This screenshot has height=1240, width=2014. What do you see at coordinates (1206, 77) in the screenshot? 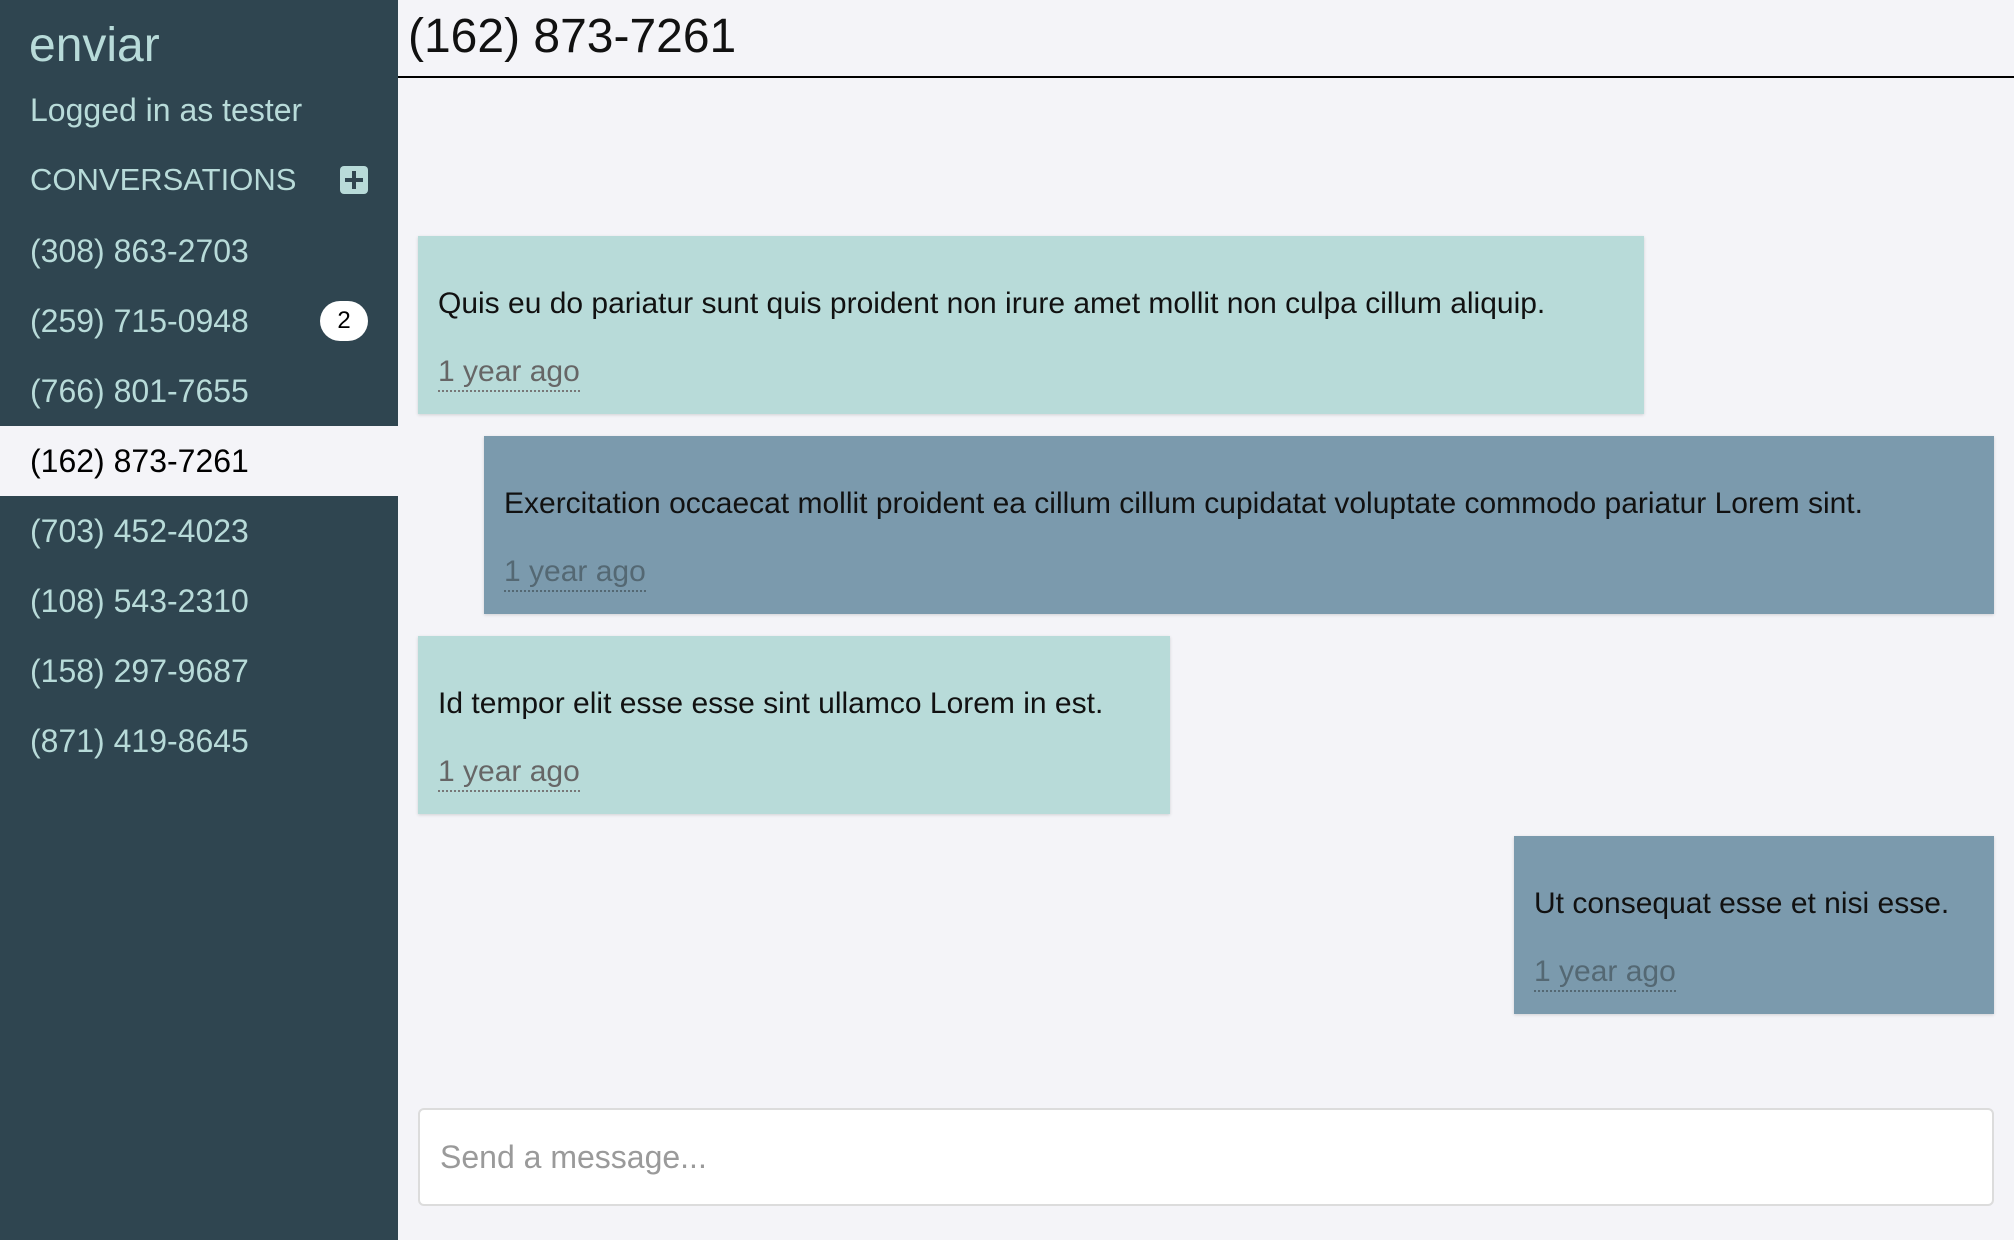
I see `title-divider` at bounding box center [1206, 77].